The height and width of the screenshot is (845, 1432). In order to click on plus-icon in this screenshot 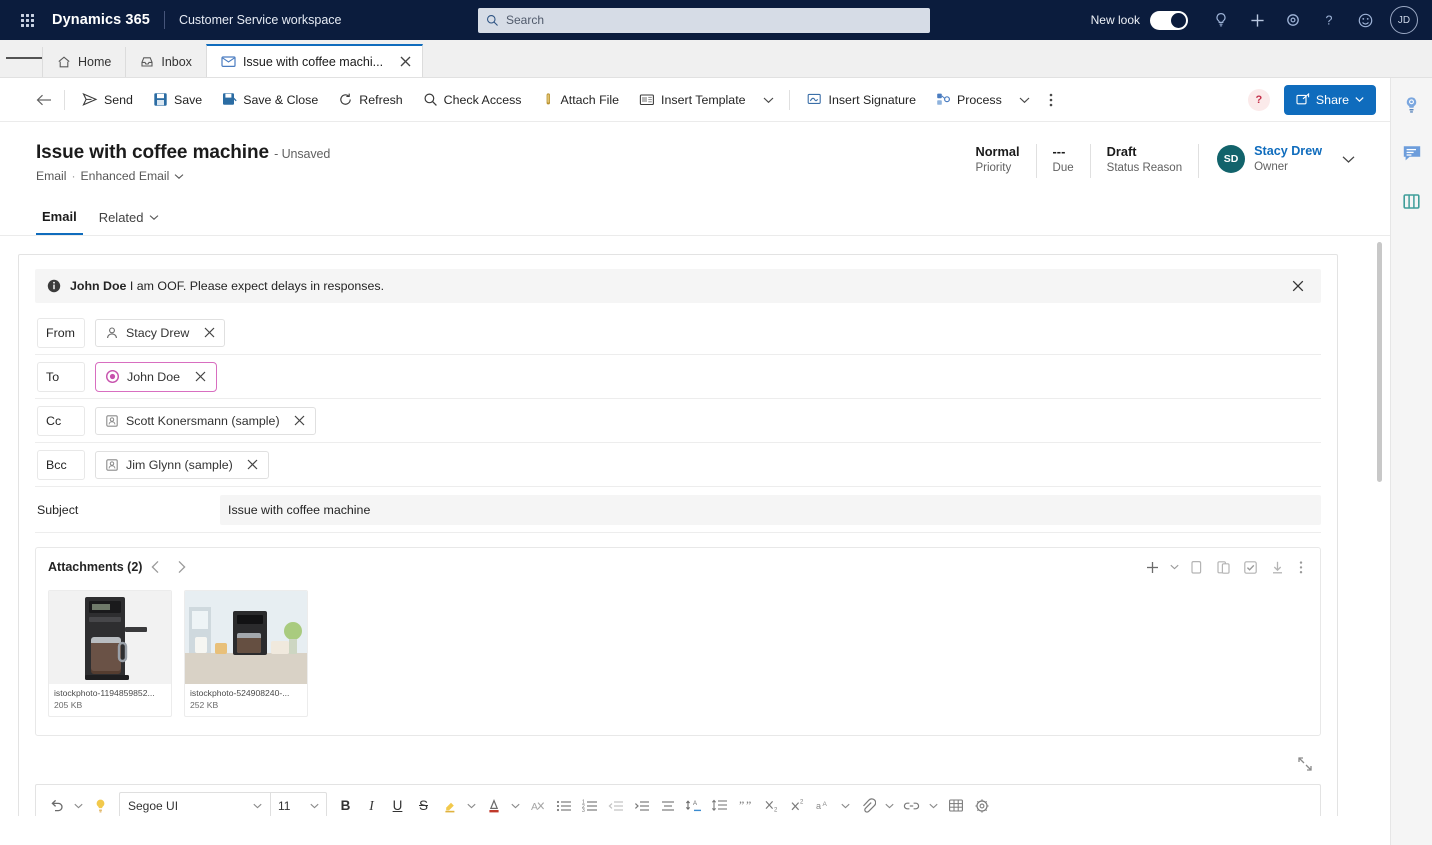, I will do `click(1257, 20)`.